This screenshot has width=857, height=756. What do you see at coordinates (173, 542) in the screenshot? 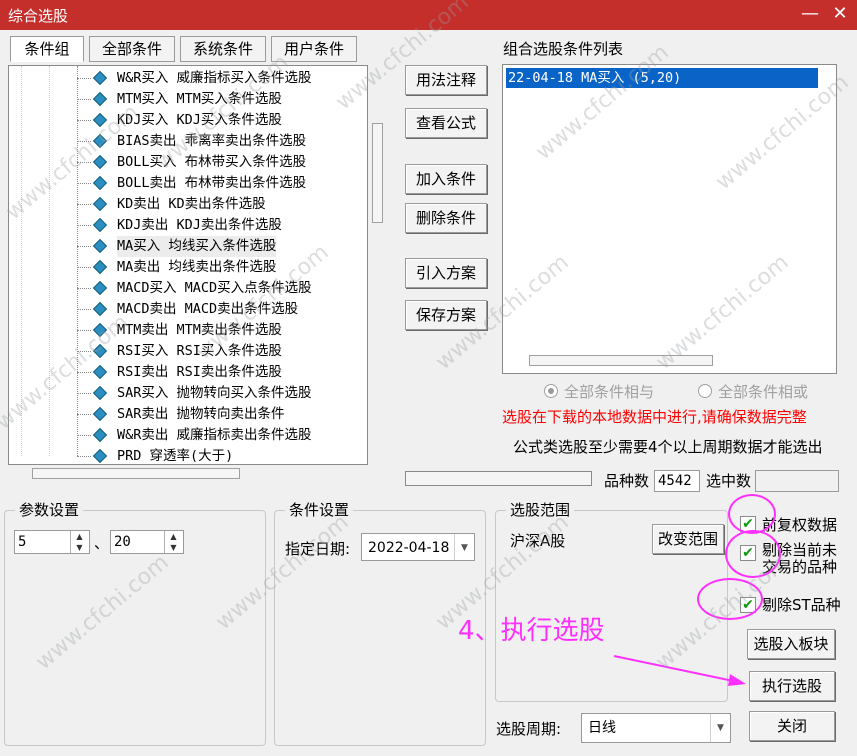
I see `param-2-spinner: ▲ ▼` at bounding box center [173, 542].